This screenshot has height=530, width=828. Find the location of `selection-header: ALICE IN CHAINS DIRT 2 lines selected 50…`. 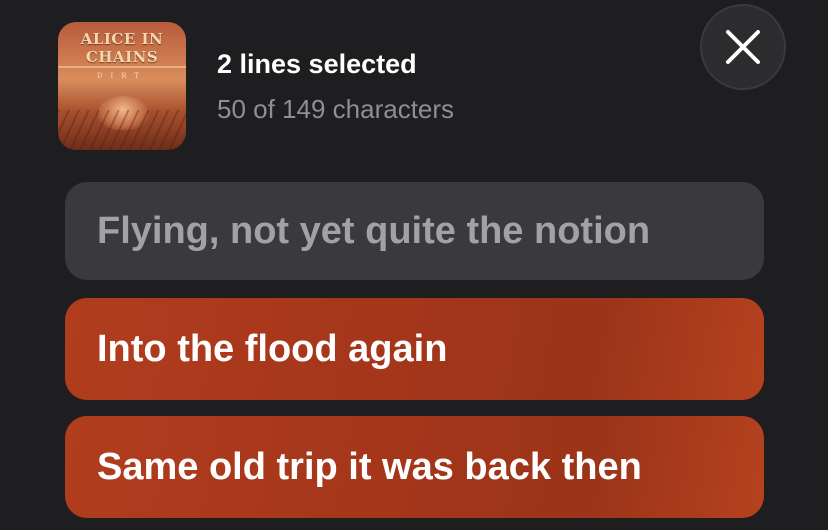

selection-header: ALICE IN CHAINS DIRT 2 lines selected 50… is located at coordinates (256, 86).